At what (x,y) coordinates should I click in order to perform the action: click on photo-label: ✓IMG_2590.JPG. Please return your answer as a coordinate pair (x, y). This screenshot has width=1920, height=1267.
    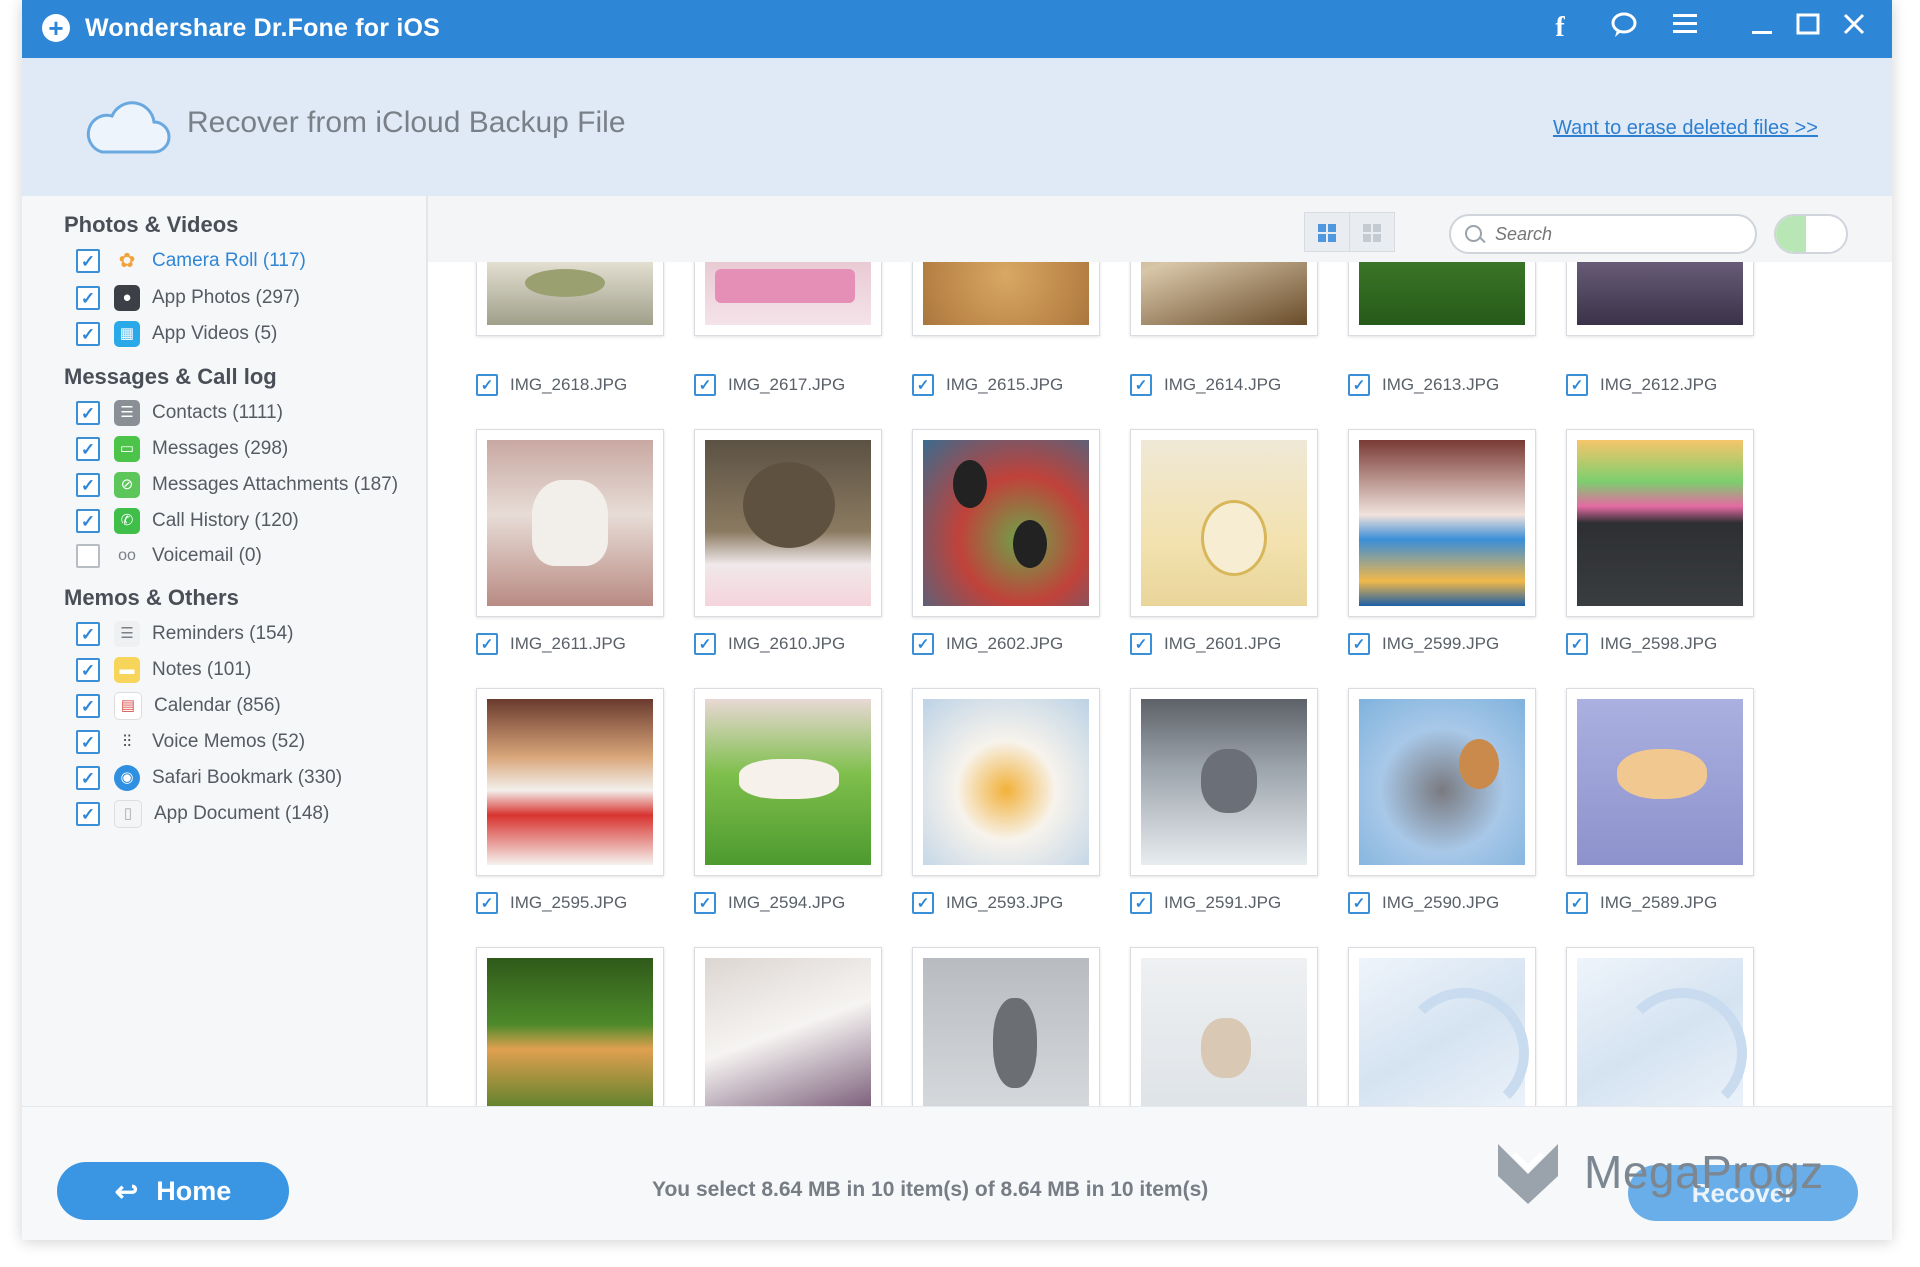
    Looking at the image, I should click on (1423, 903).